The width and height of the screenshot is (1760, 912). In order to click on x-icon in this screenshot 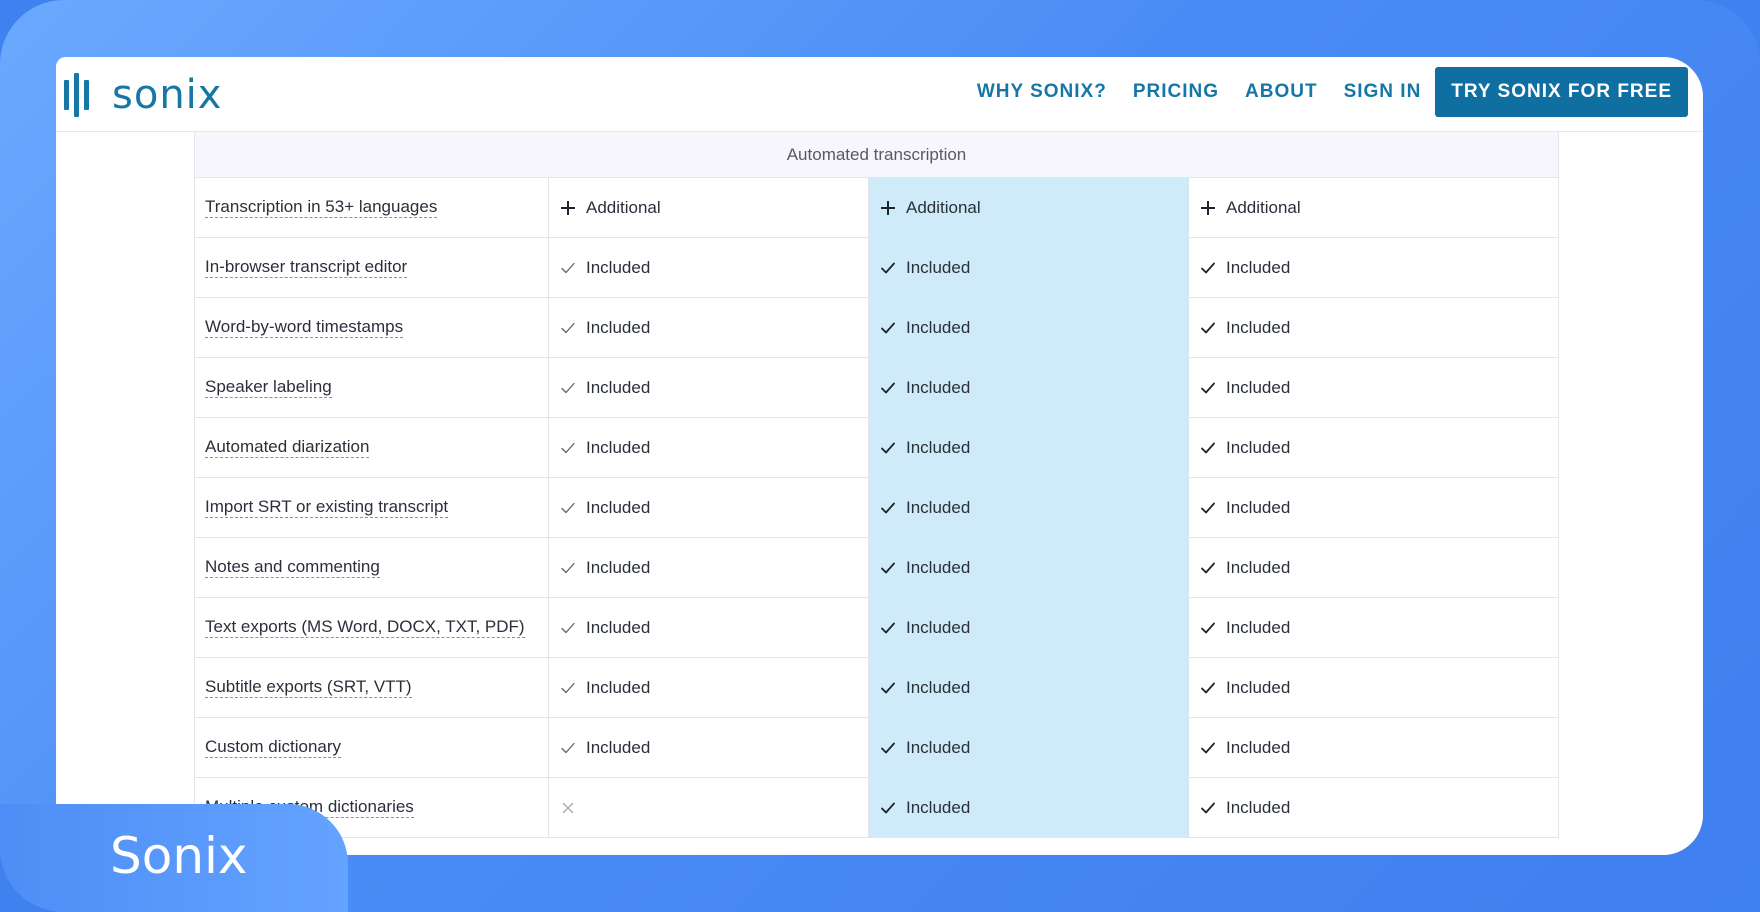, I will do `click(568, 808)`.